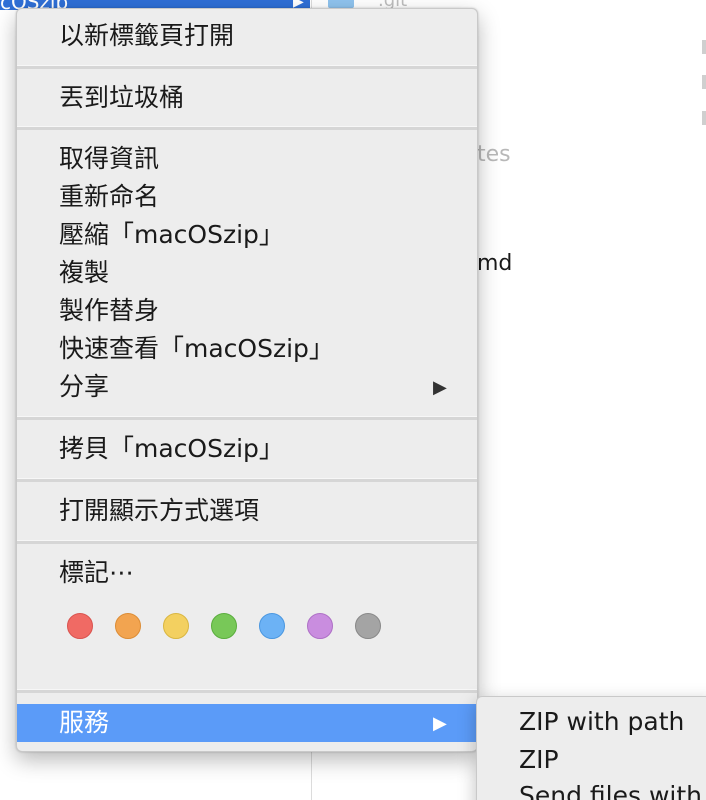 The width and height of the screenshot is (706, 800). What do you see at coordinates (591, 748) in the screenshot?
I see `services-submenu: ZIP with path ZIP Send files with` at bounding box center [591, 748].